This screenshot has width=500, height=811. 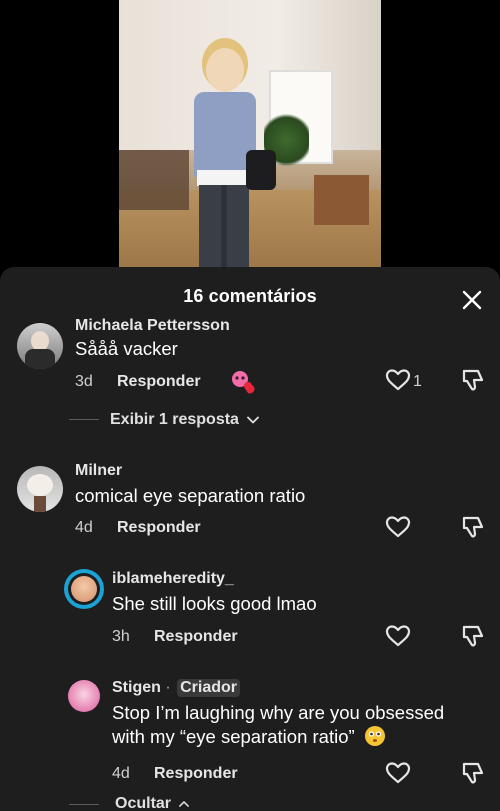 What do you see at coordinates (152, 326) in the screenshot?
I see `comment-username: Michaela Pettersson` at bounding box center [152, 326].